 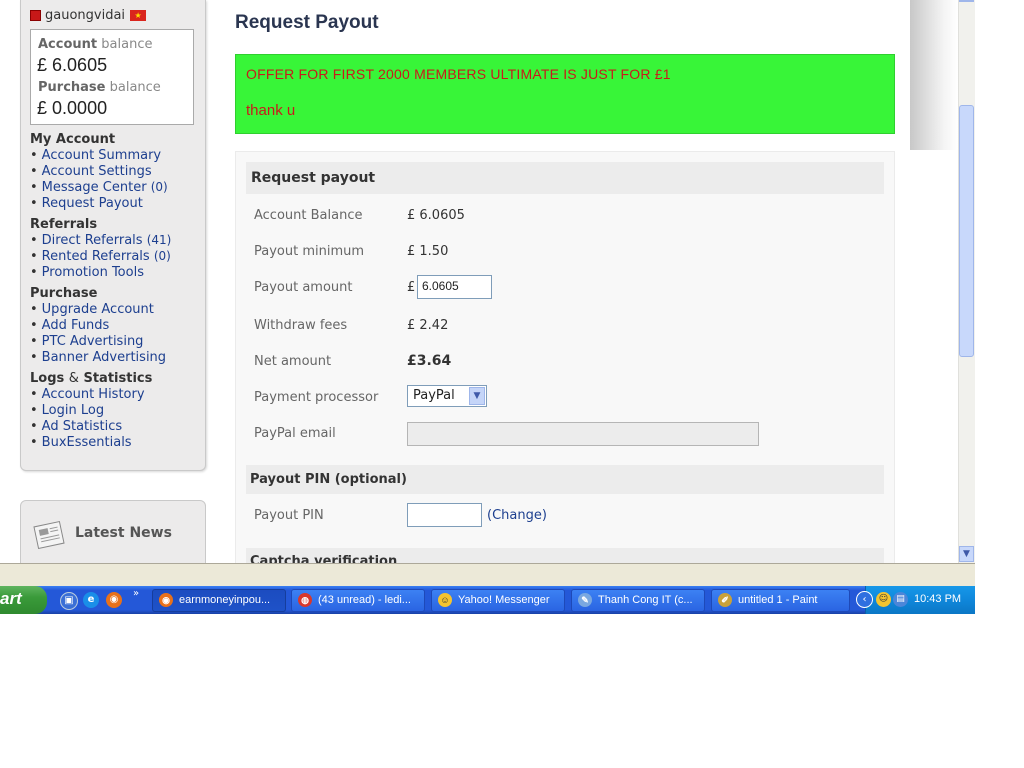 I want to click on chrome-icon: ◍, so click(x=305, y=600).